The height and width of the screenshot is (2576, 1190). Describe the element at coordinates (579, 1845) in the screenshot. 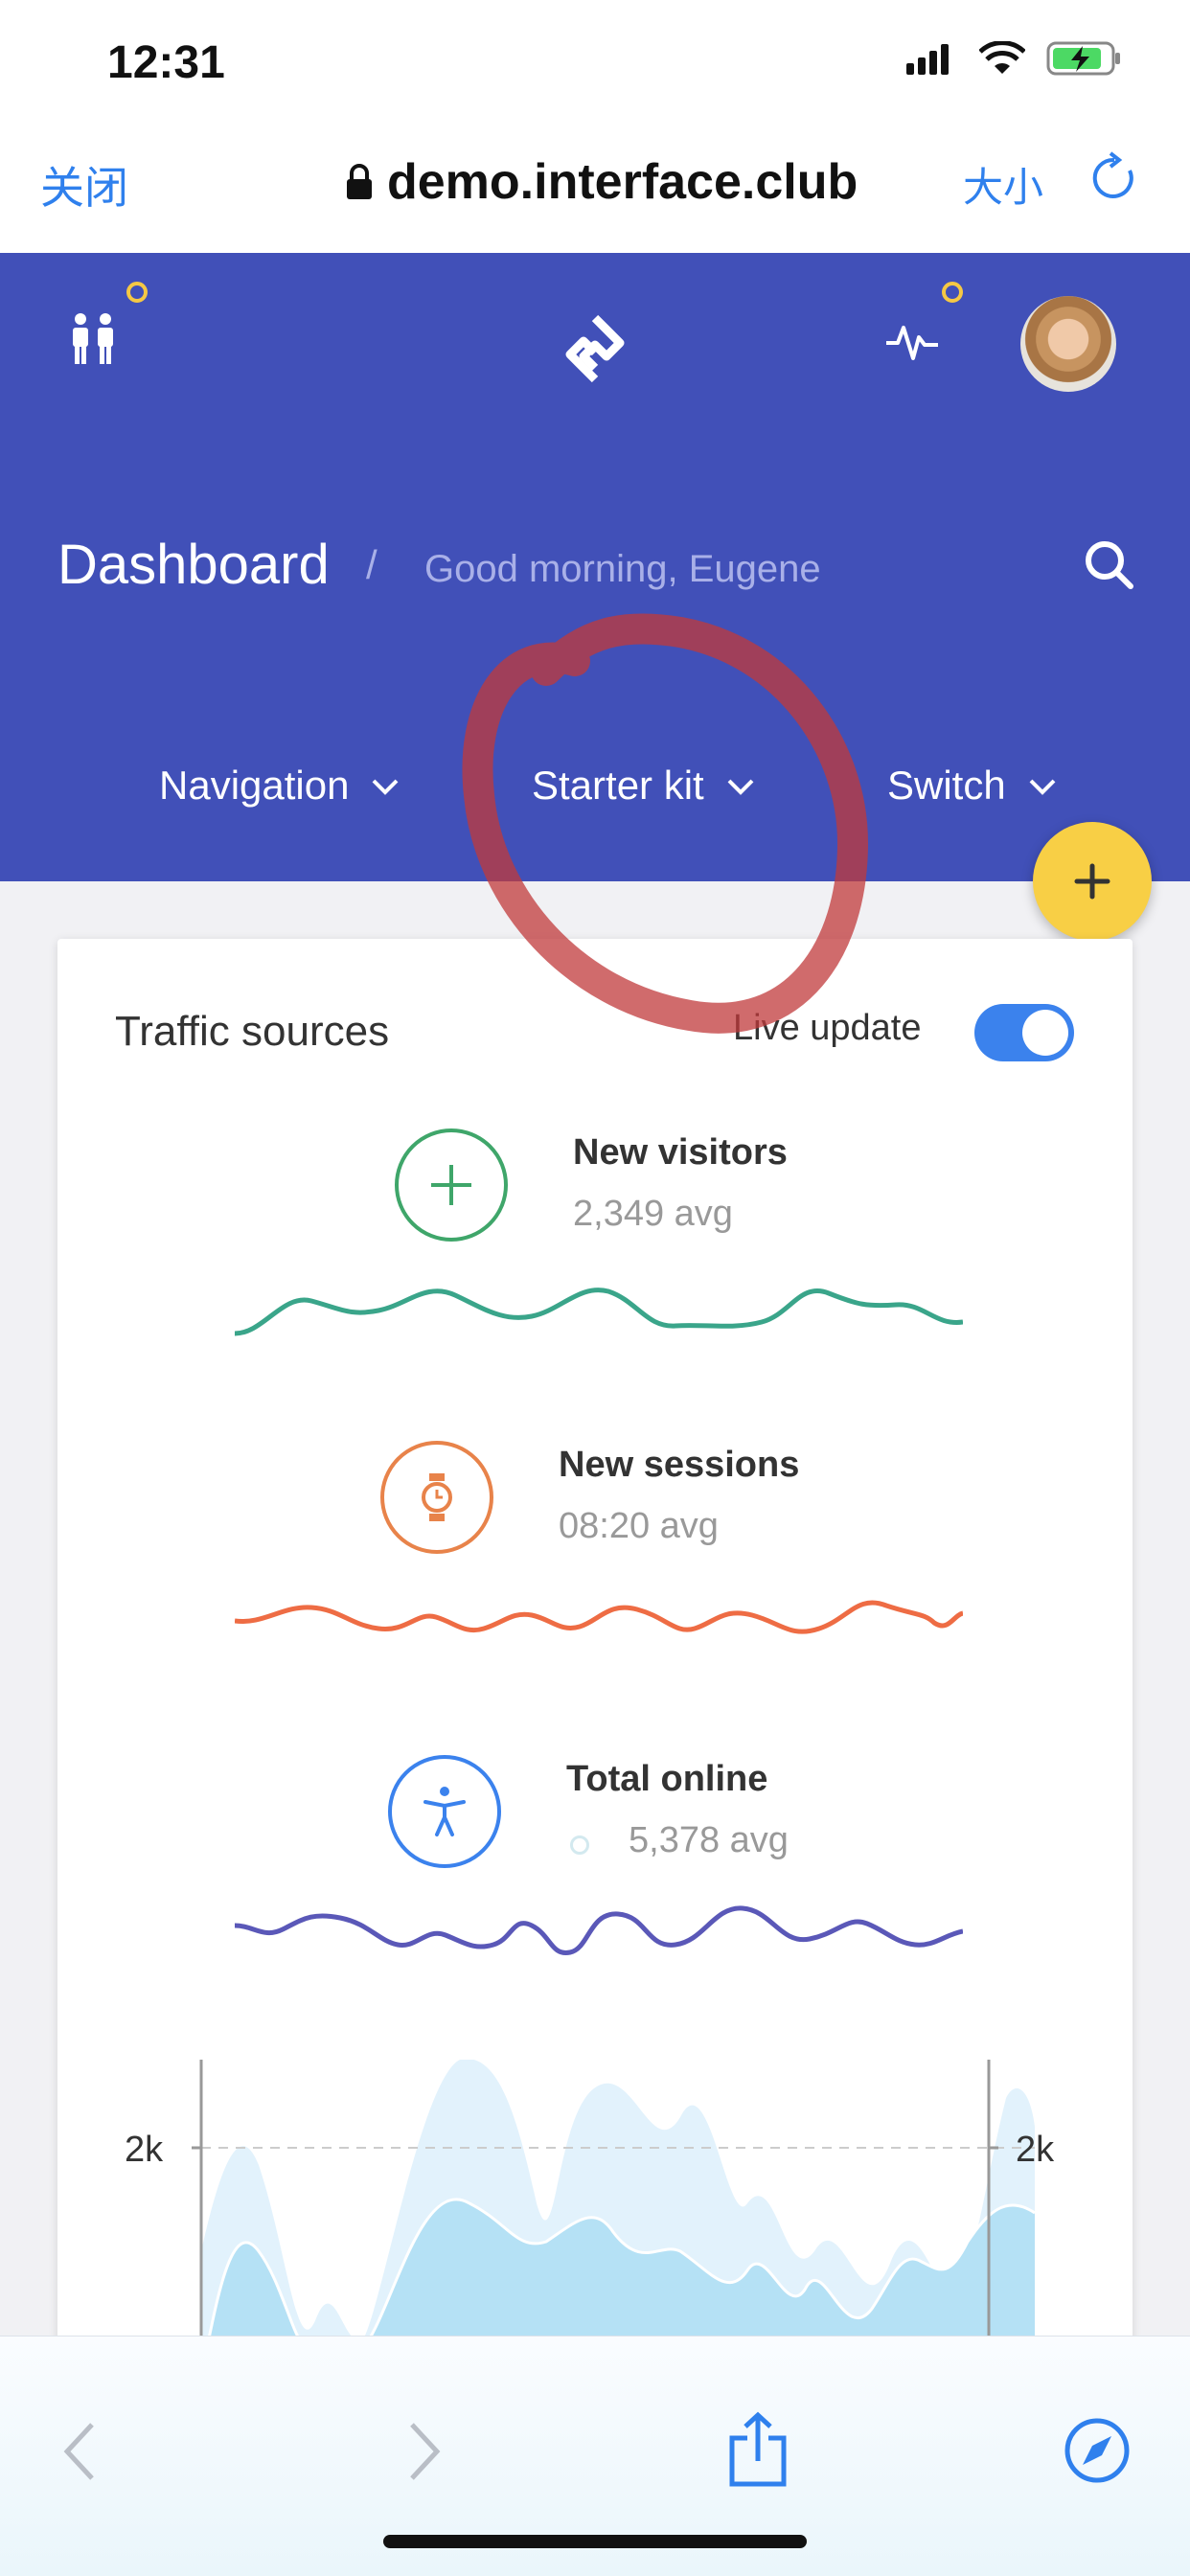

I see `status-dot` at that location.